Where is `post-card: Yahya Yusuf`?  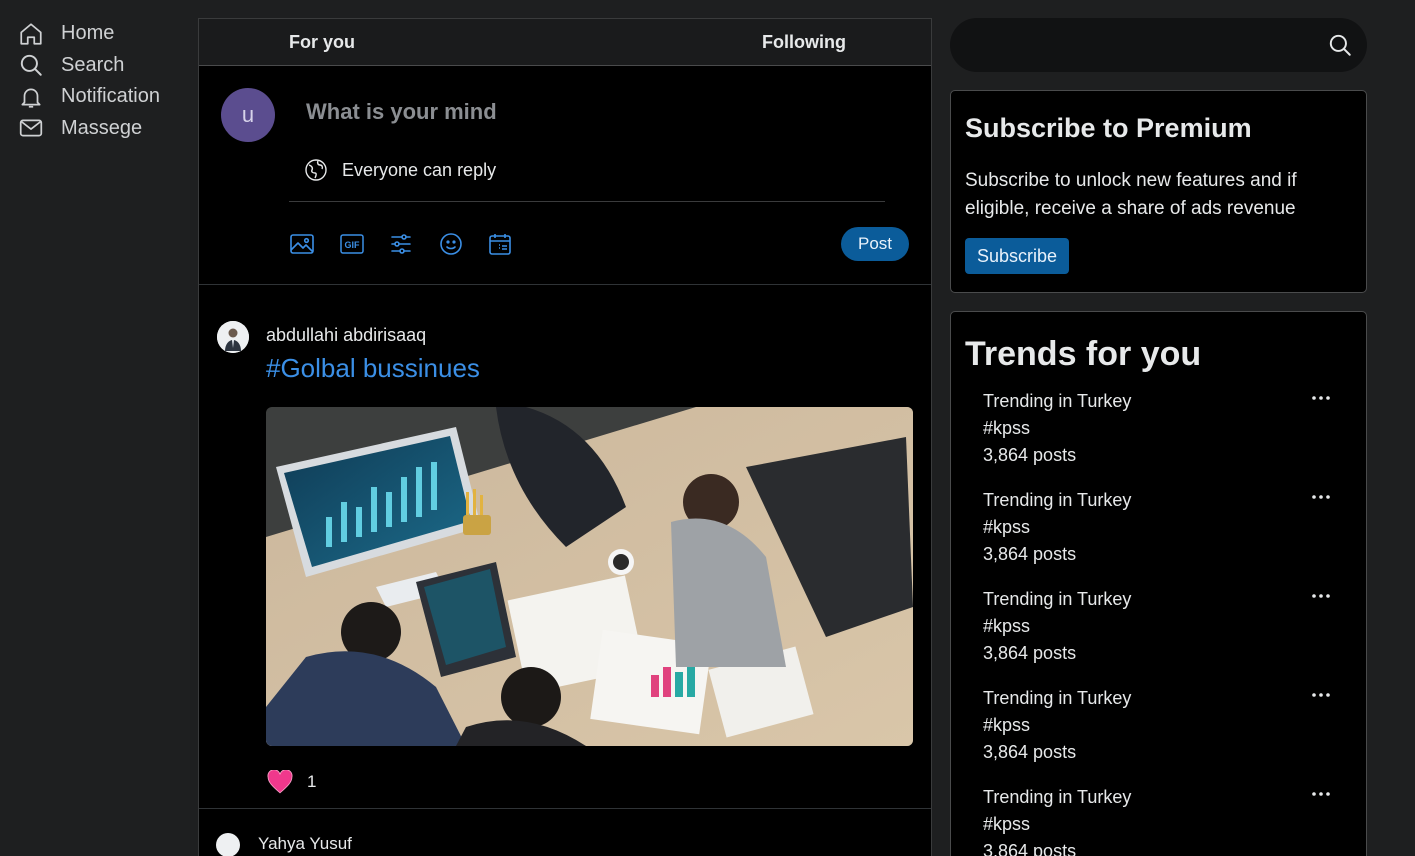
post-card: Yahya Yusuf is located at coordinates (565, 832).